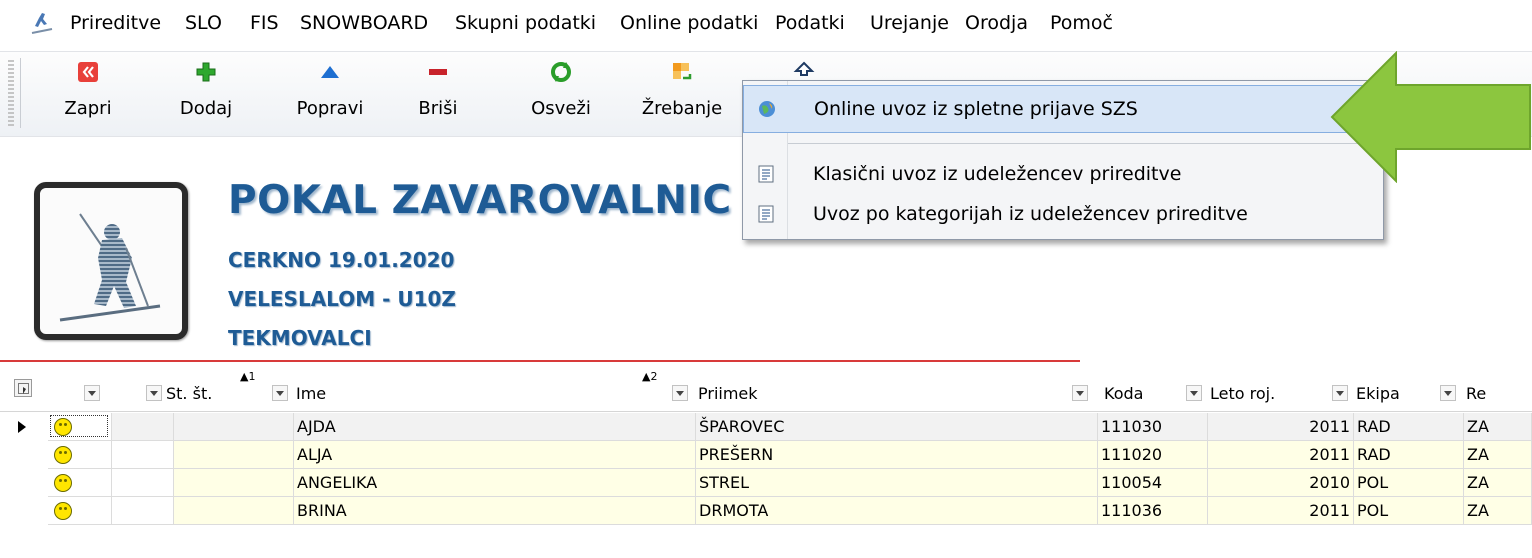 The image size is (1532, 558). What do you see at coordinates (300, 338) in the screenshot?
I see `section-label: TEKMOVALCI` at bounding box center [300, 338].